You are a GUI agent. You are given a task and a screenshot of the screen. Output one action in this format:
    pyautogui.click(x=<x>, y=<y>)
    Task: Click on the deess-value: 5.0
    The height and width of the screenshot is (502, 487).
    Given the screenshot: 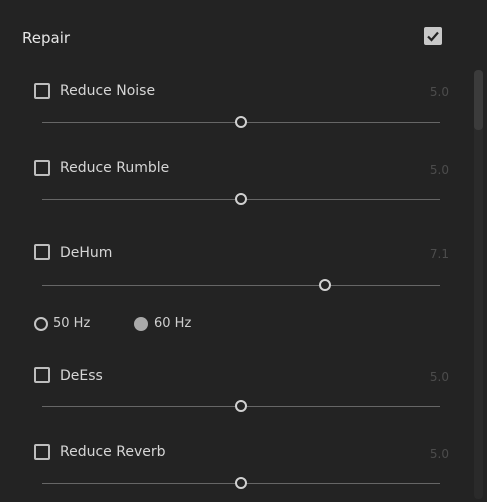 What is the action you would take?
    pyautogui.click(x=439, y=377)
    